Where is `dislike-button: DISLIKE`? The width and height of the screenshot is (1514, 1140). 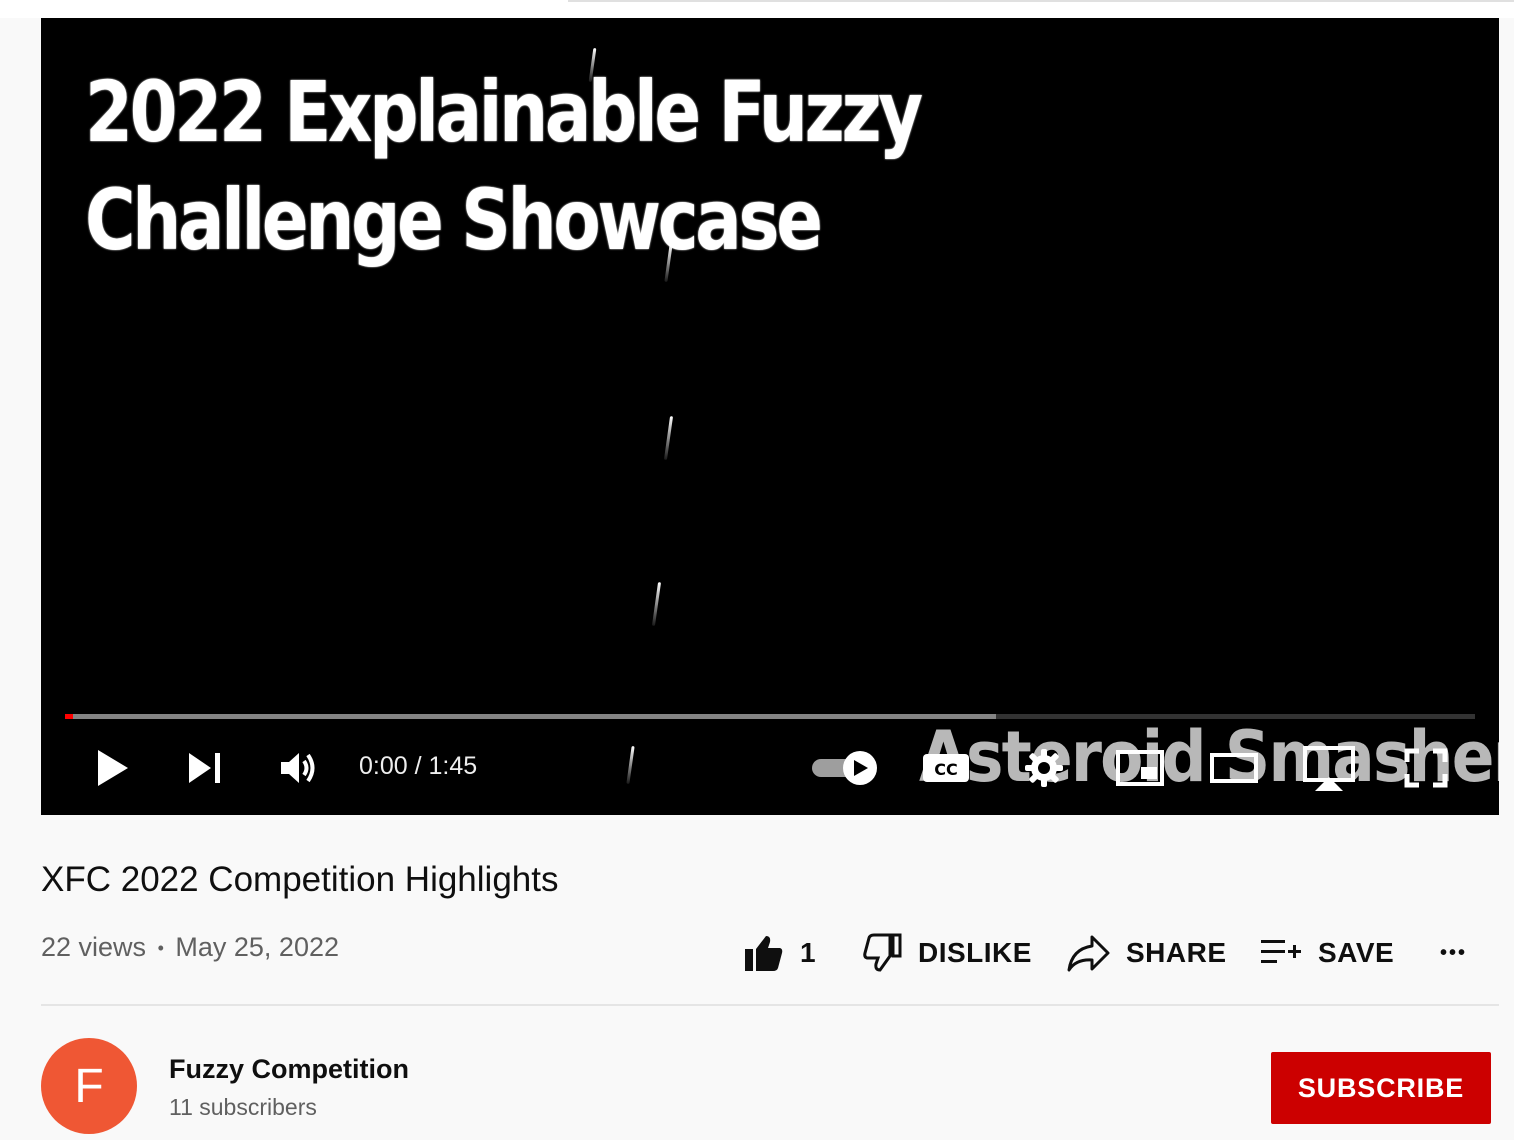
dislike-button: DISLIKE is located at coordinates (947, 953).